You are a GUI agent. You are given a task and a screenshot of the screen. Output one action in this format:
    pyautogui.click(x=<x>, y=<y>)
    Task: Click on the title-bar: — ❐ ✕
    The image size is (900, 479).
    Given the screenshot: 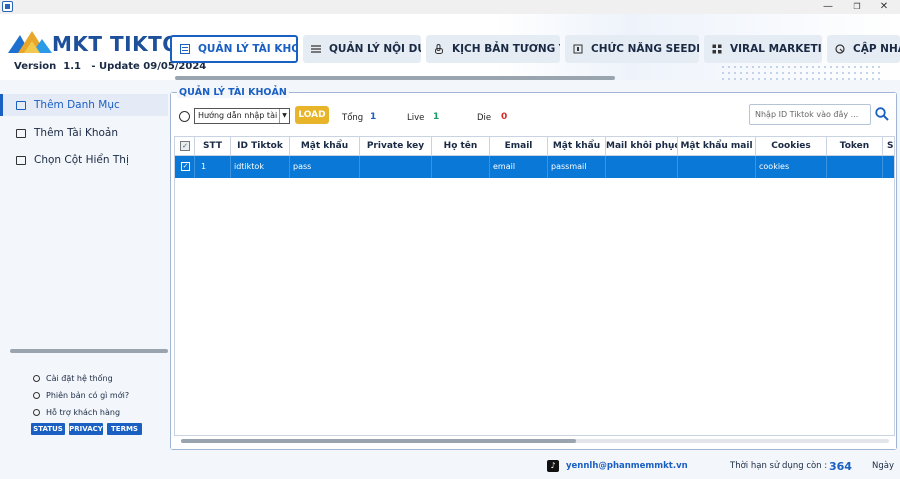 What is the action you would take?
    pyautogui.click(x=450, y=7)
    